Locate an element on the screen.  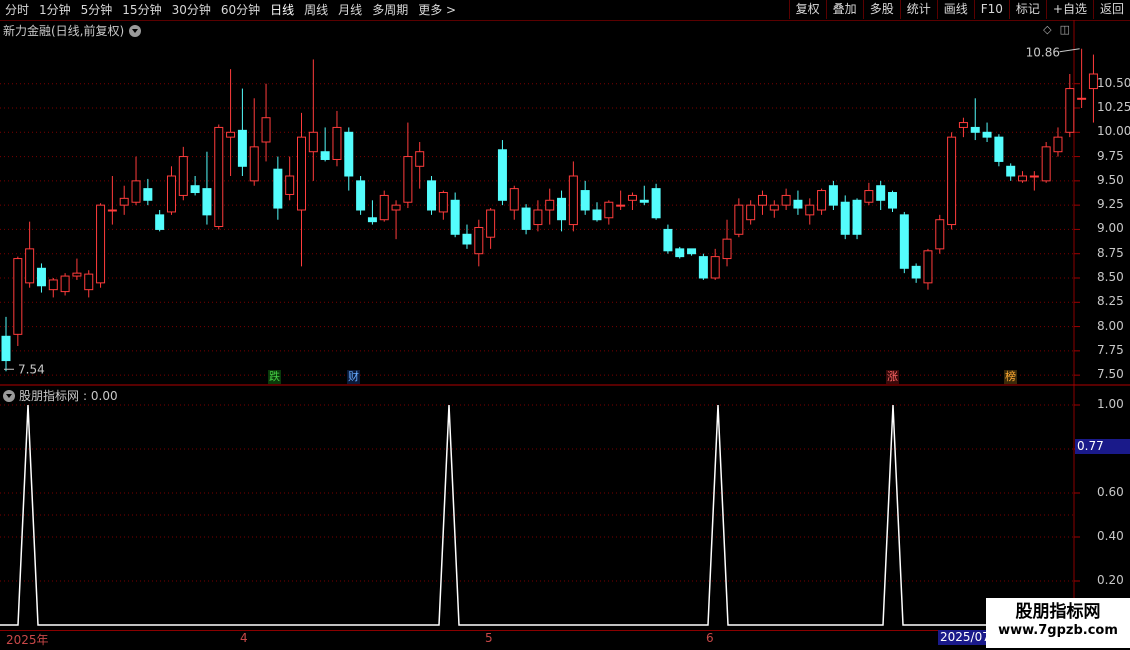
watermark-title: 股朋指标网 is located at coordinates (1058, 612).